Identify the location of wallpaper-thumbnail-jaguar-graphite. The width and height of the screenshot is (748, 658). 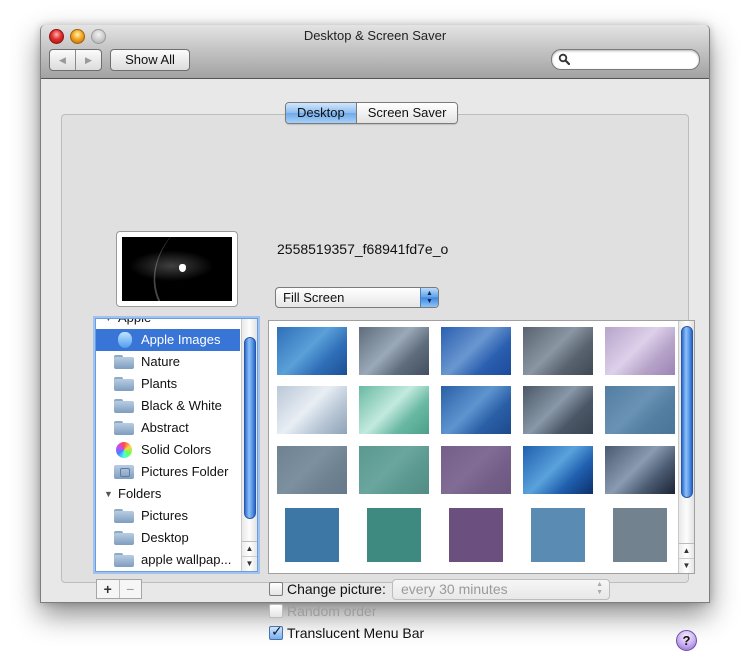
(558, 351).